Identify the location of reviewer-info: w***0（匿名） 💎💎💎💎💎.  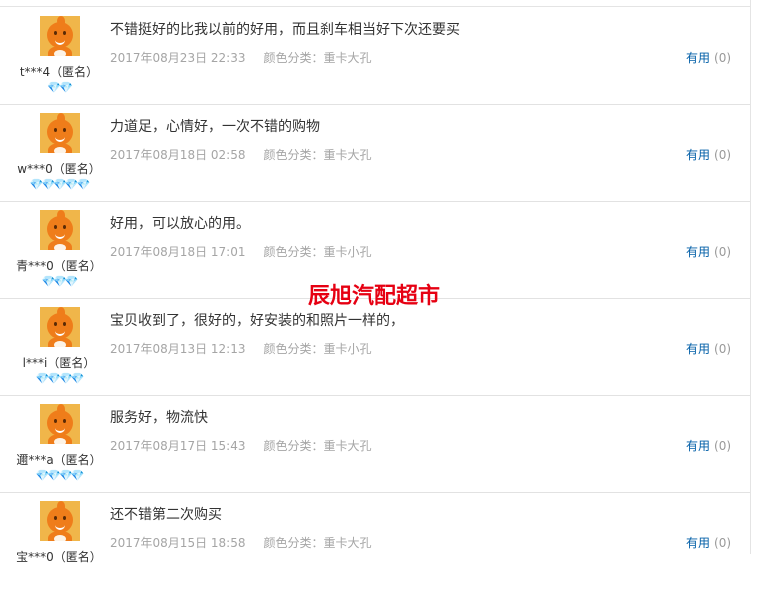
(59, 152).